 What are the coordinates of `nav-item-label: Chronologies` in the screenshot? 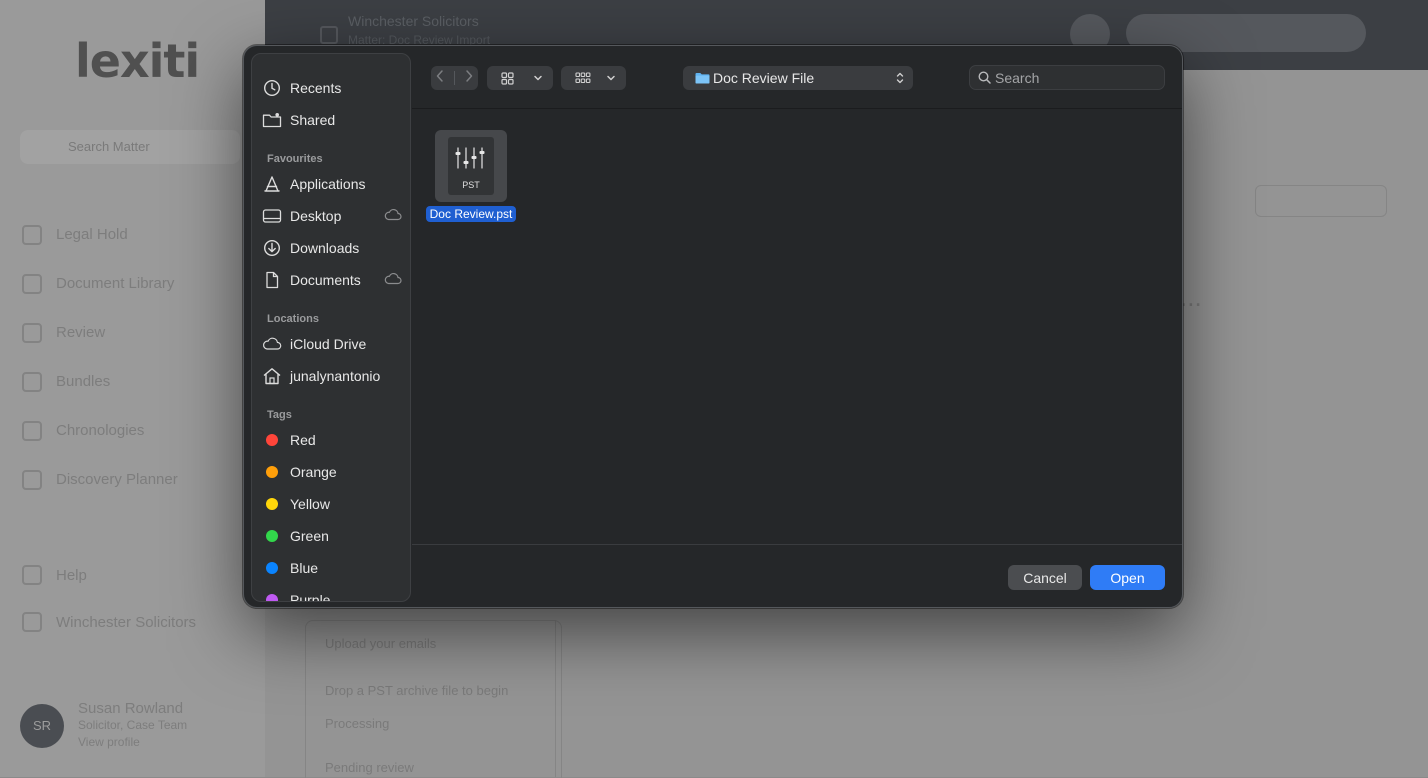 It's located at (100, 430).